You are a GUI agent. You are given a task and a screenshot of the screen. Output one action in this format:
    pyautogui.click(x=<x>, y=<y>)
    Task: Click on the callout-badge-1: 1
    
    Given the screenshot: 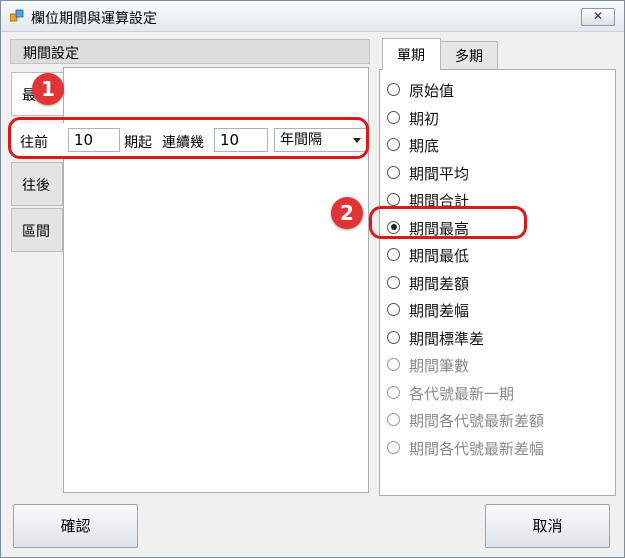 What is the action you would take?
    pyautogui.click(x=48, y=89)
    